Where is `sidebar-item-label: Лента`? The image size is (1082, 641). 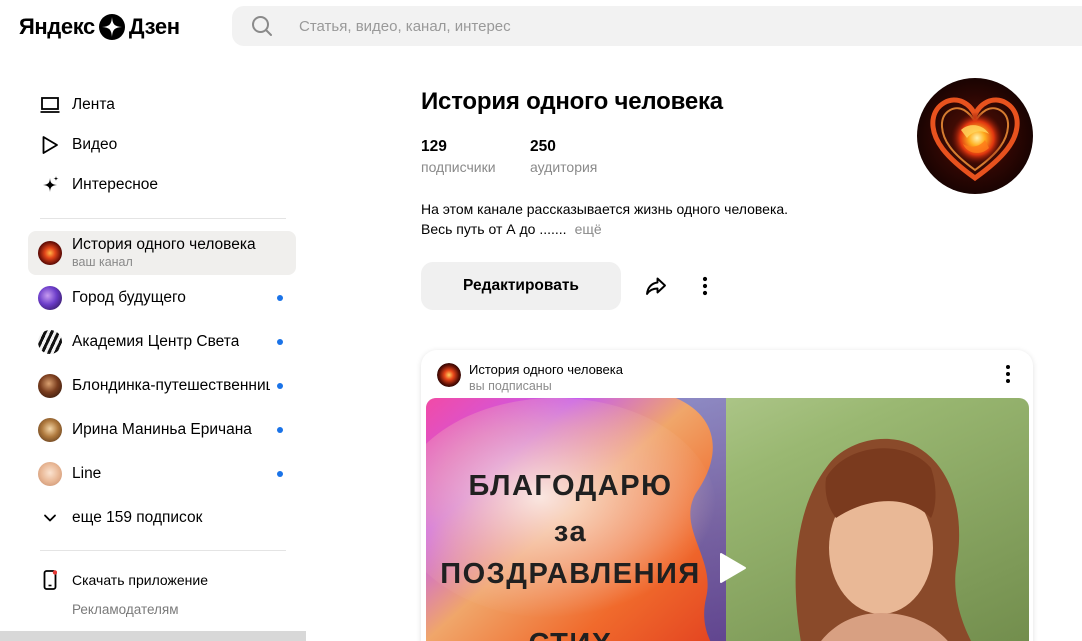 sidebar-item-label: Лента is located at coordinates (93, 104).